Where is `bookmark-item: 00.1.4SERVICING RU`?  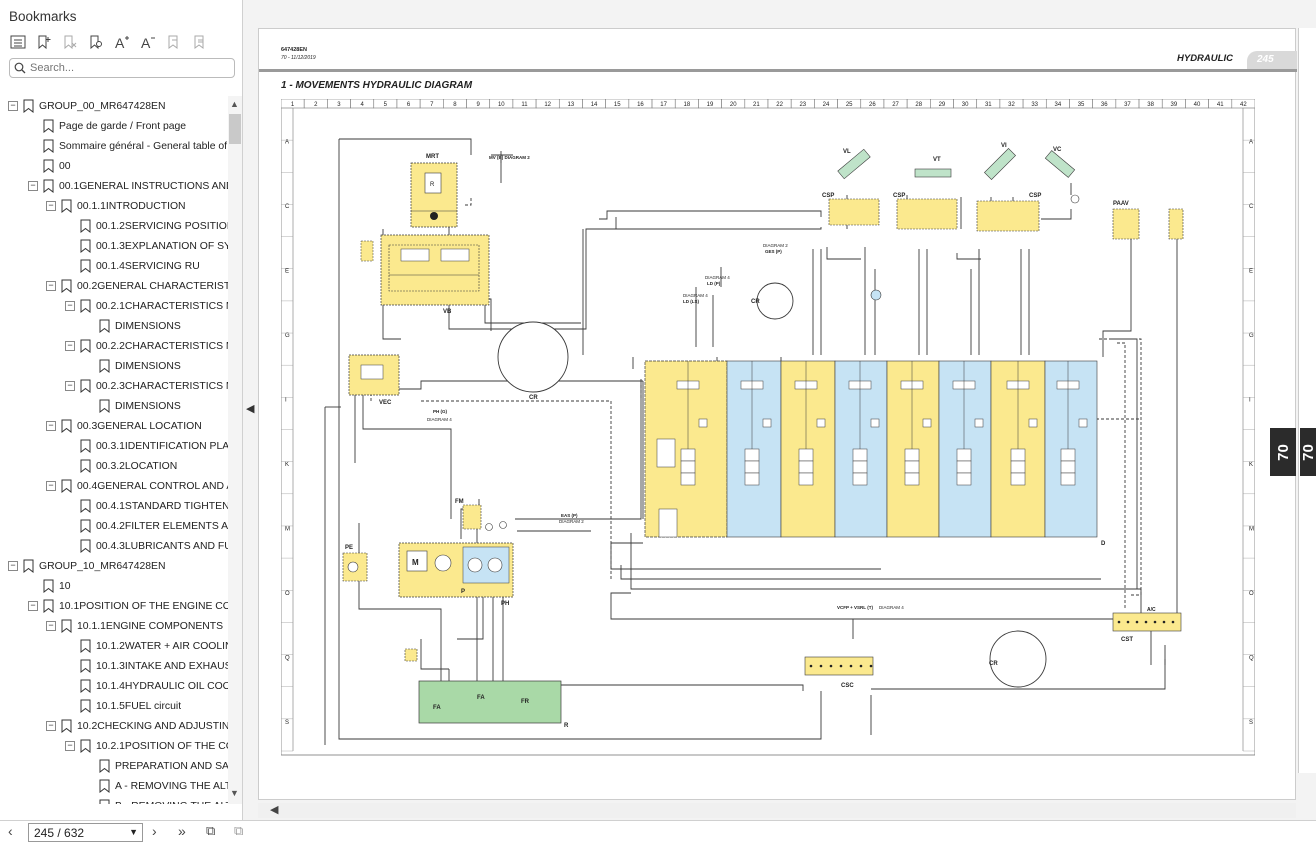 bookmark-item: 00.1.4SERVICING RU is located at coordinates (132, 266).